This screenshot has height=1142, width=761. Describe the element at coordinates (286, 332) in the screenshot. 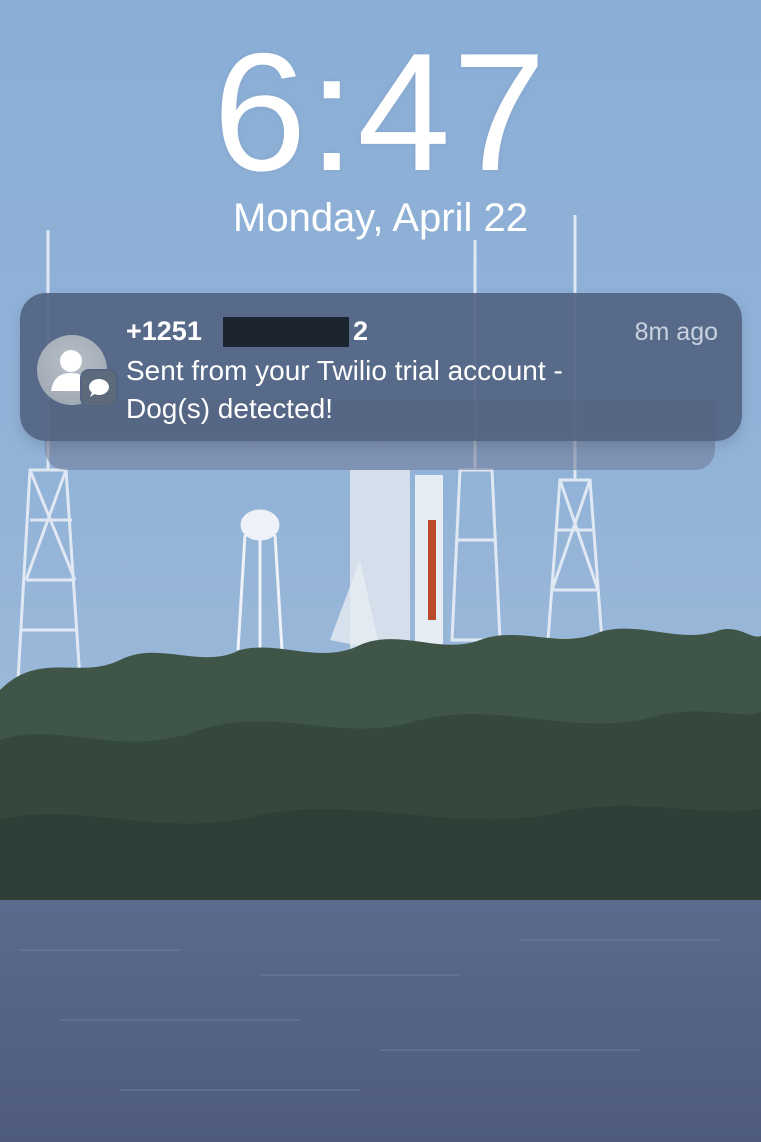

I see `redaction-bar` at that location.